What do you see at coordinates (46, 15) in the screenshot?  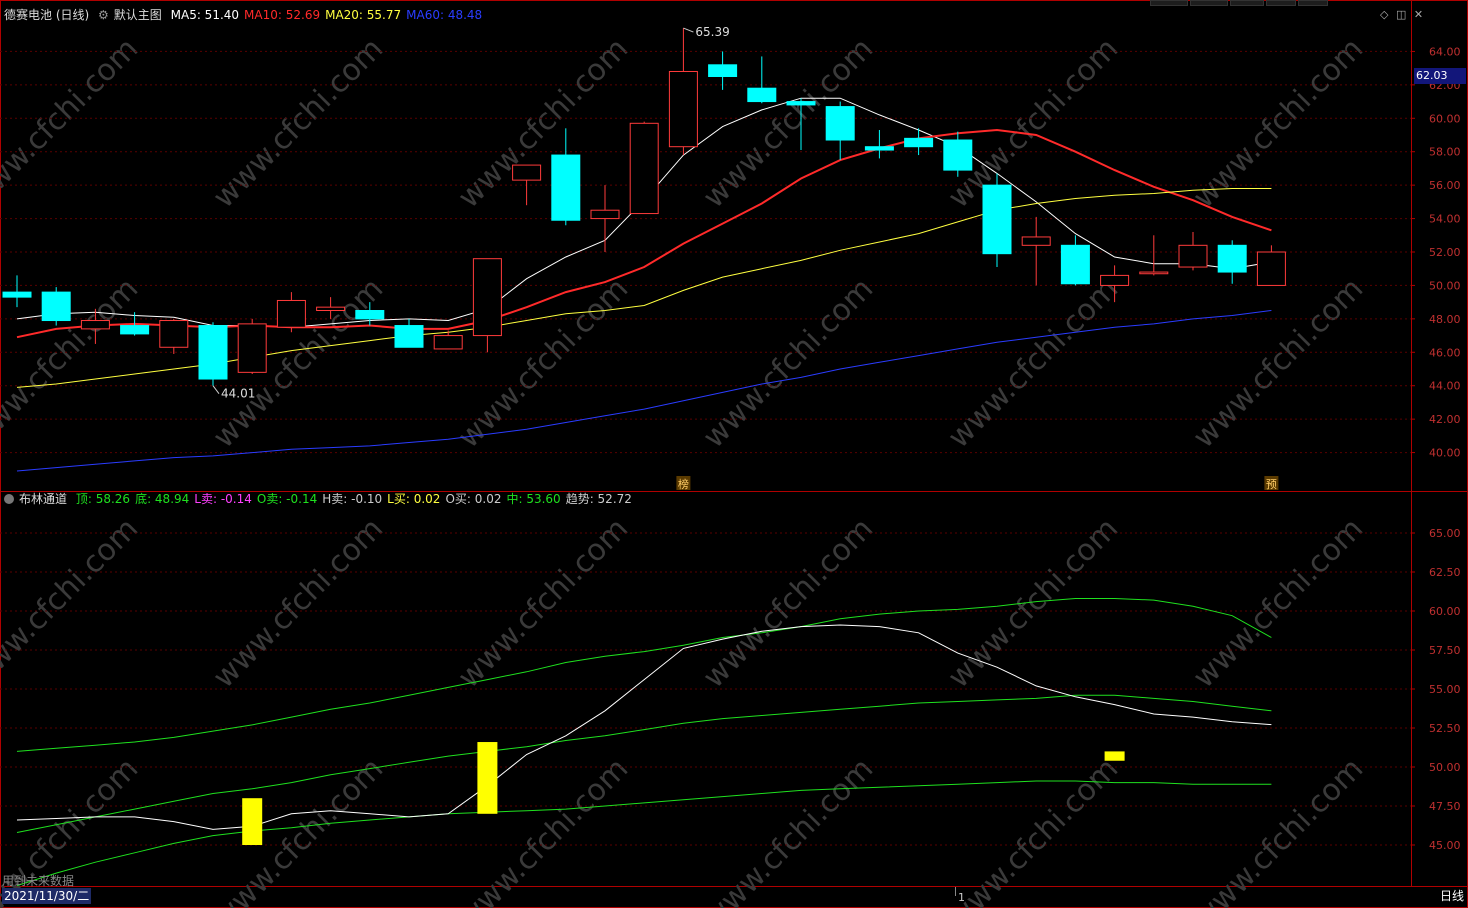 I see `stock-title: 德赛电池 (日线)` at bounding box center [46, 15].